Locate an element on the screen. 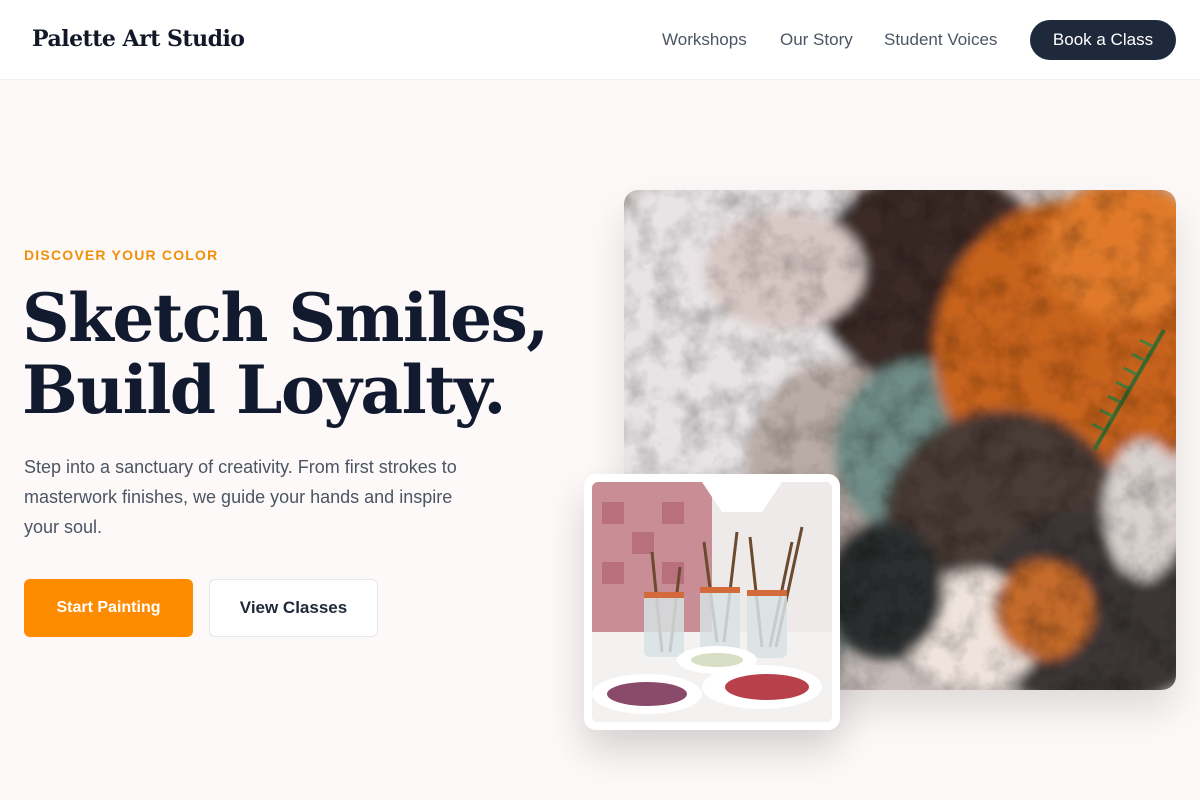  hero-headline: Sketch Smiles, Build Loyalty. is located at coordinates (285, 354).